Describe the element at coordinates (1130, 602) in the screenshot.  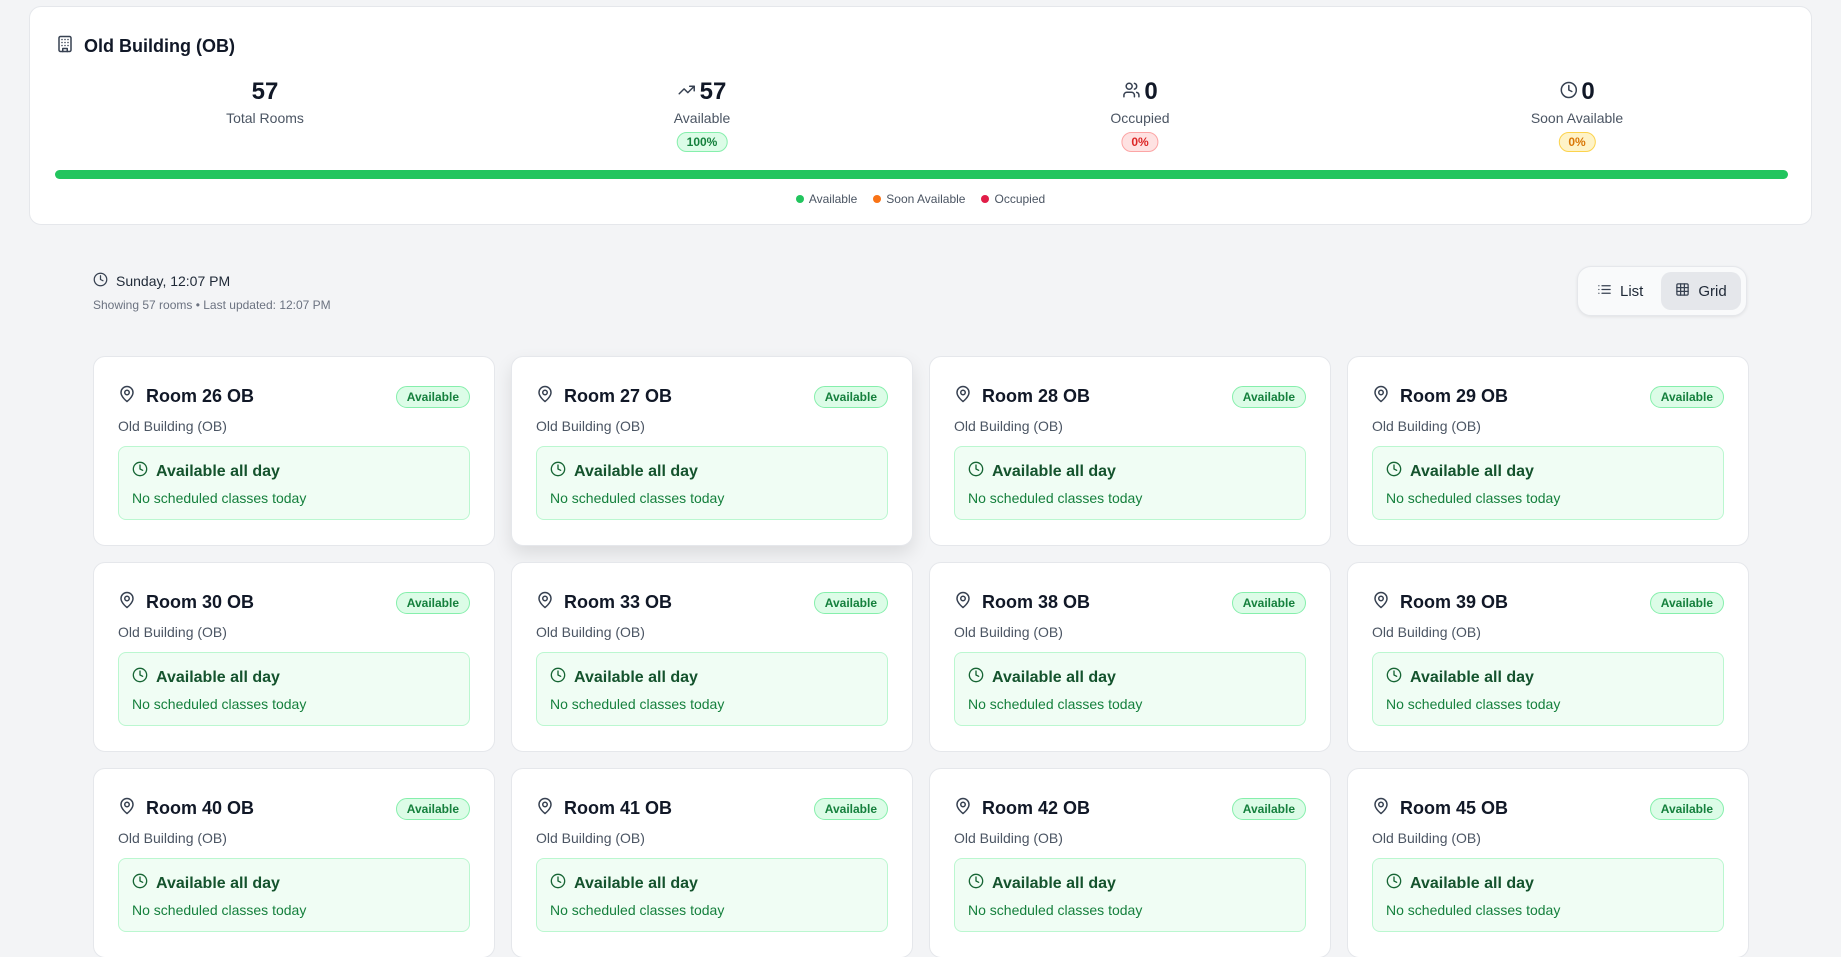
I see `room-card-header: Room 38 OB Available` at that location.